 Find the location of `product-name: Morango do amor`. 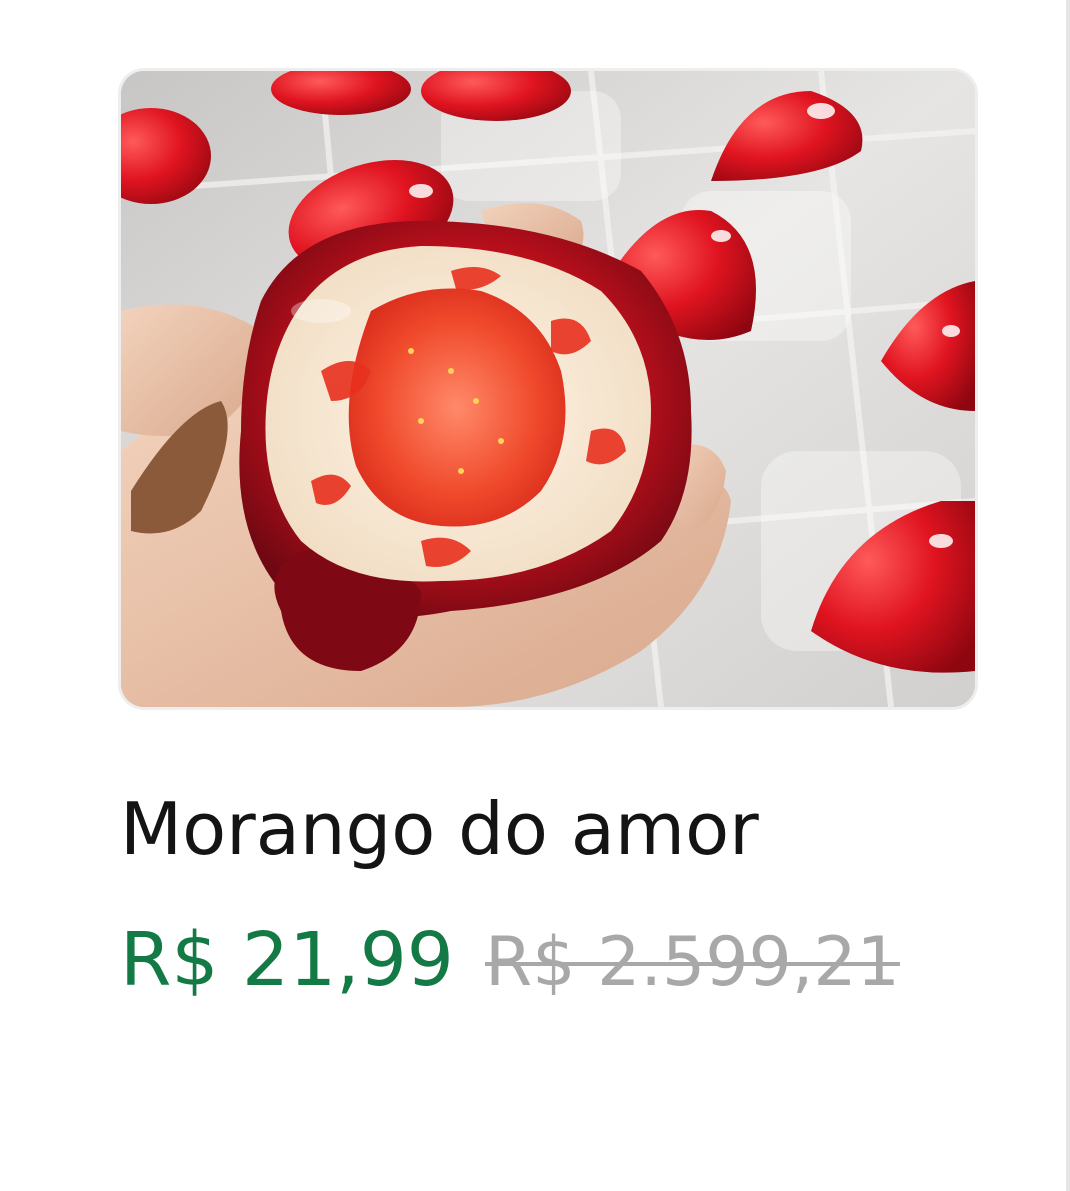

product-name: Morango do amor is located at coordinates (439, 829).